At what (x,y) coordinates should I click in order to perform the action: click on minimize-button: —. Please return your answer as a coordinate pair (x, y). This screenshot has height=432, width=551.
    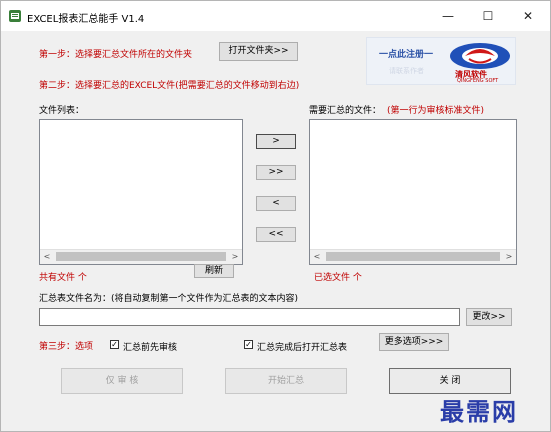
    Looking at the image, I should click on (448, 16).